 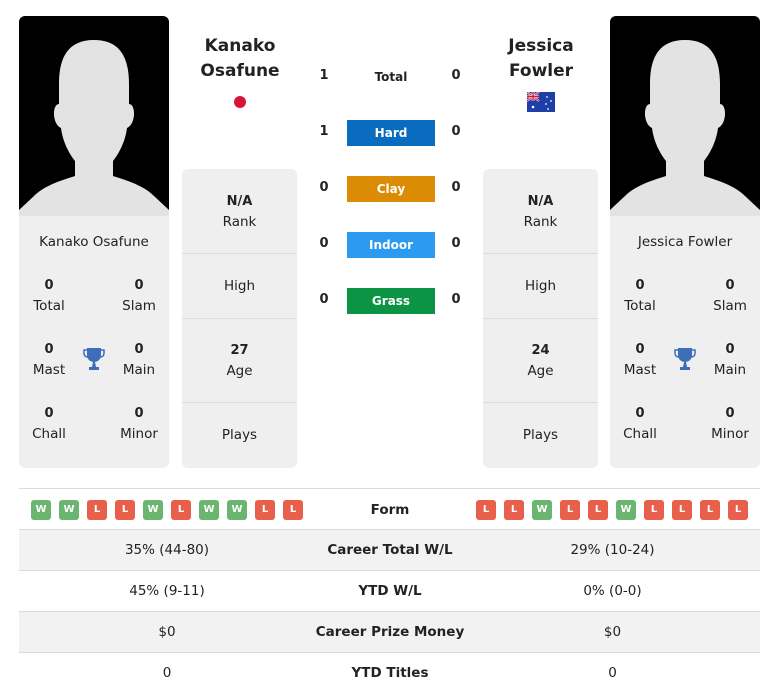 What do you see at coordinates (167, 510) in the screenshot?
I see `player-left-form: WWLLWLWWLL` at bounding box center [167, 510].